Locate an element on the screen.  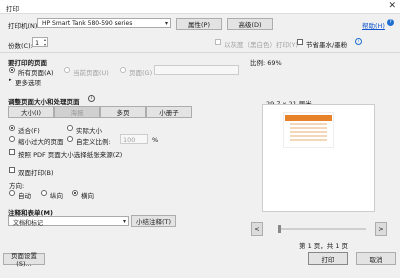
comments-select-value: 文档和标记 is located at coordinates (28, 223).